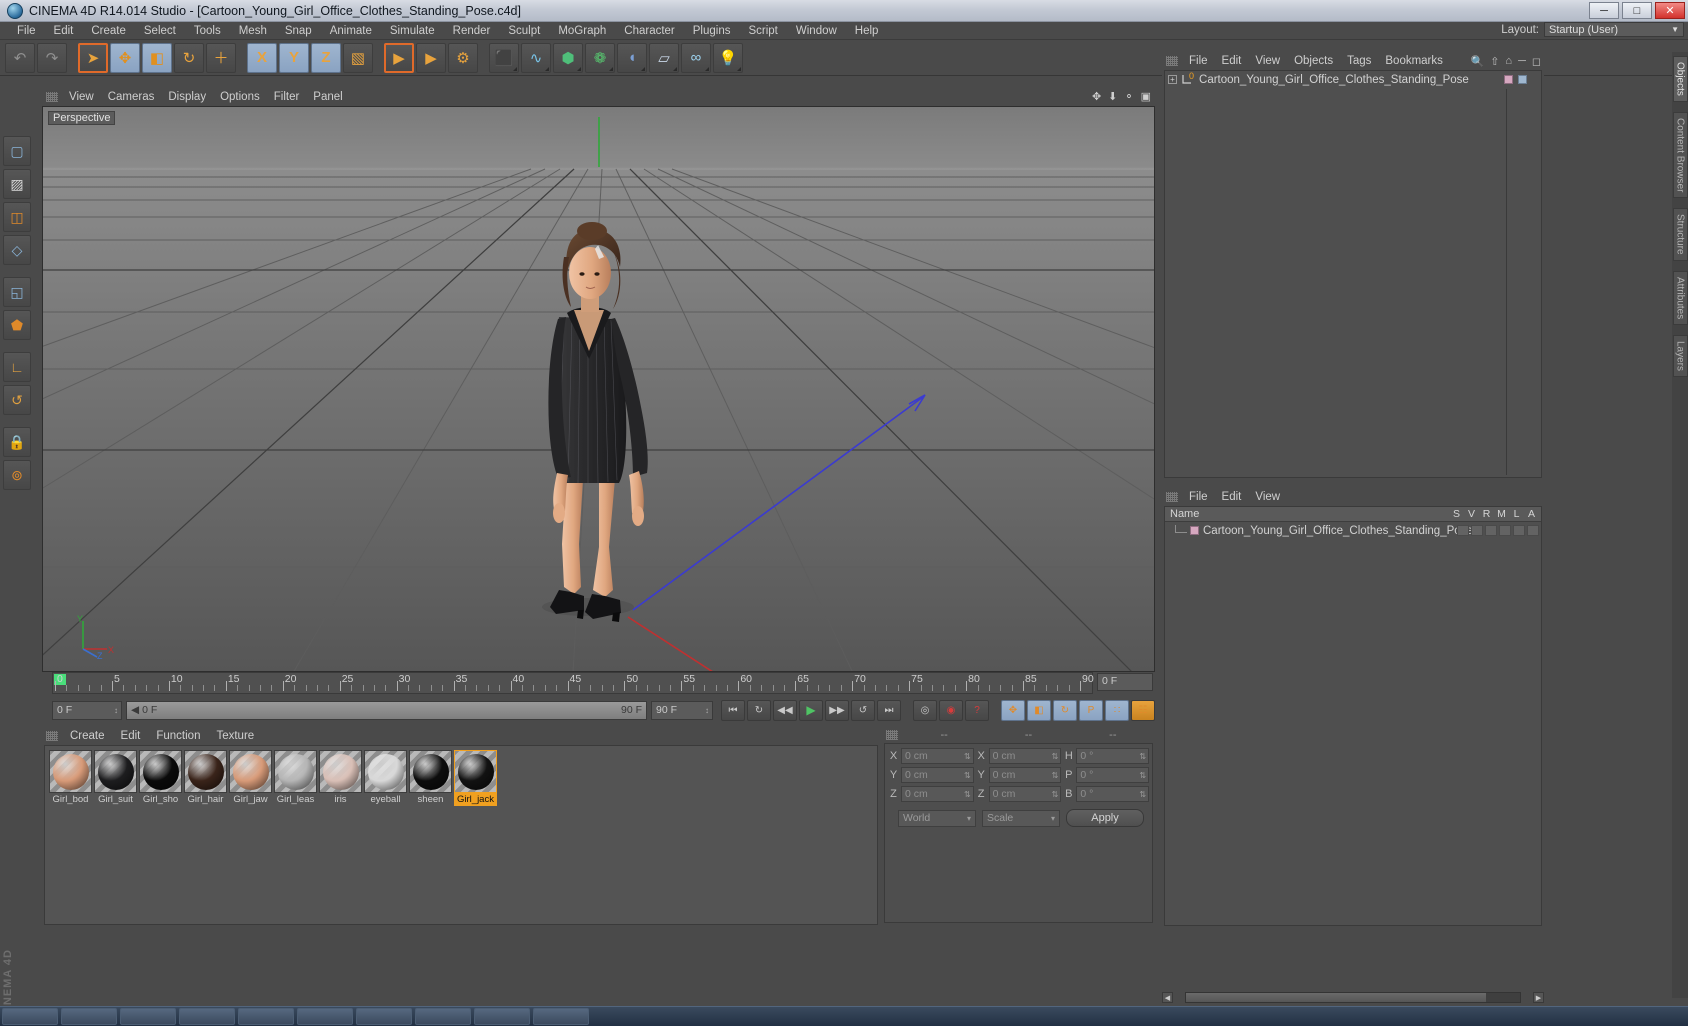 The width and height of the screenshot is (1688, 1026). Describe the element at coordinates (385, 779) in the screenshot. I see `material-item: eyeball` at that location.